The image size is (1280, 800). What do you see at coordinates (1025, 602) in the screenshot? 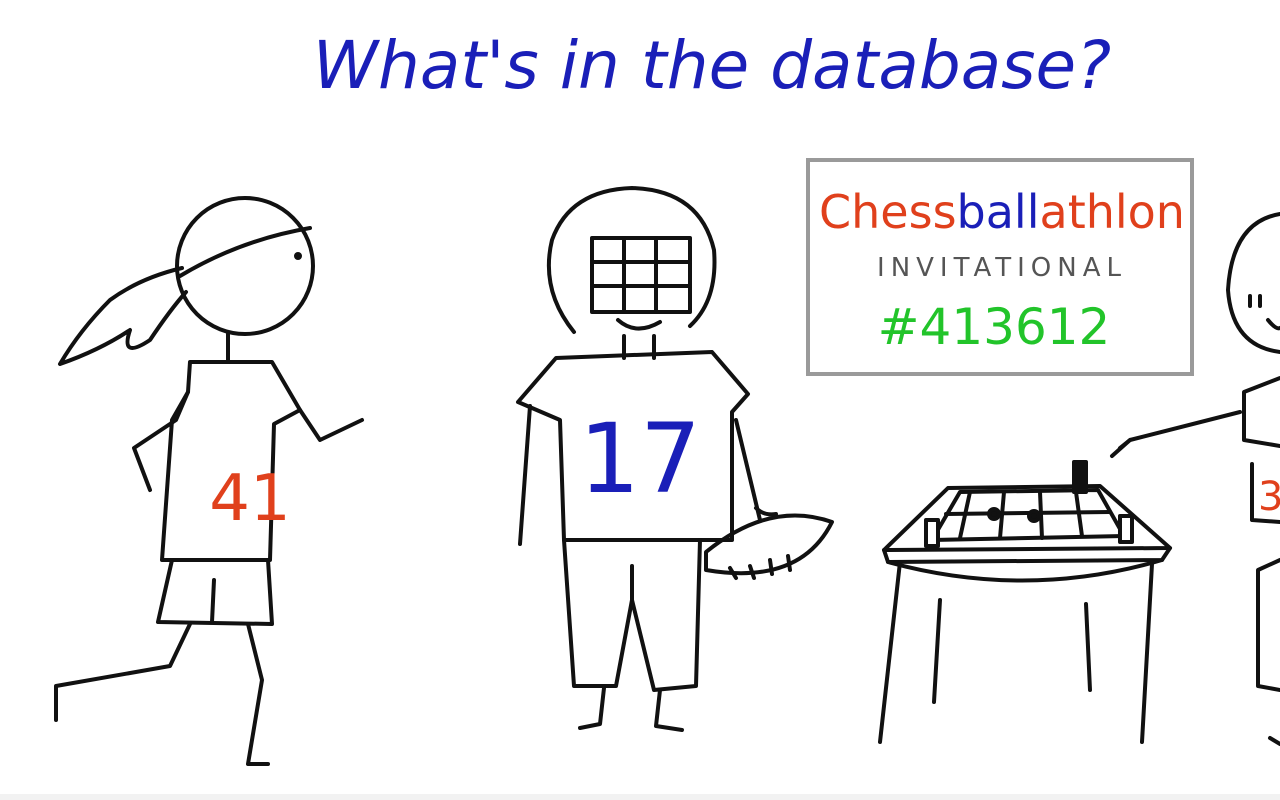
I see `chess-table` at bounding box center [1025, 602].